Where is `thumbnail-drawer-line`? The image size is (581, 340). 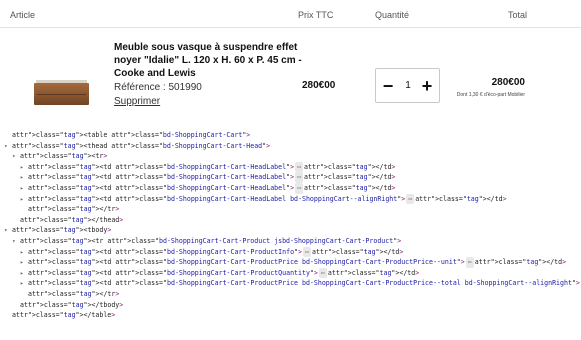
thumbnail-drawer-line is located at coordinates (61, 94).